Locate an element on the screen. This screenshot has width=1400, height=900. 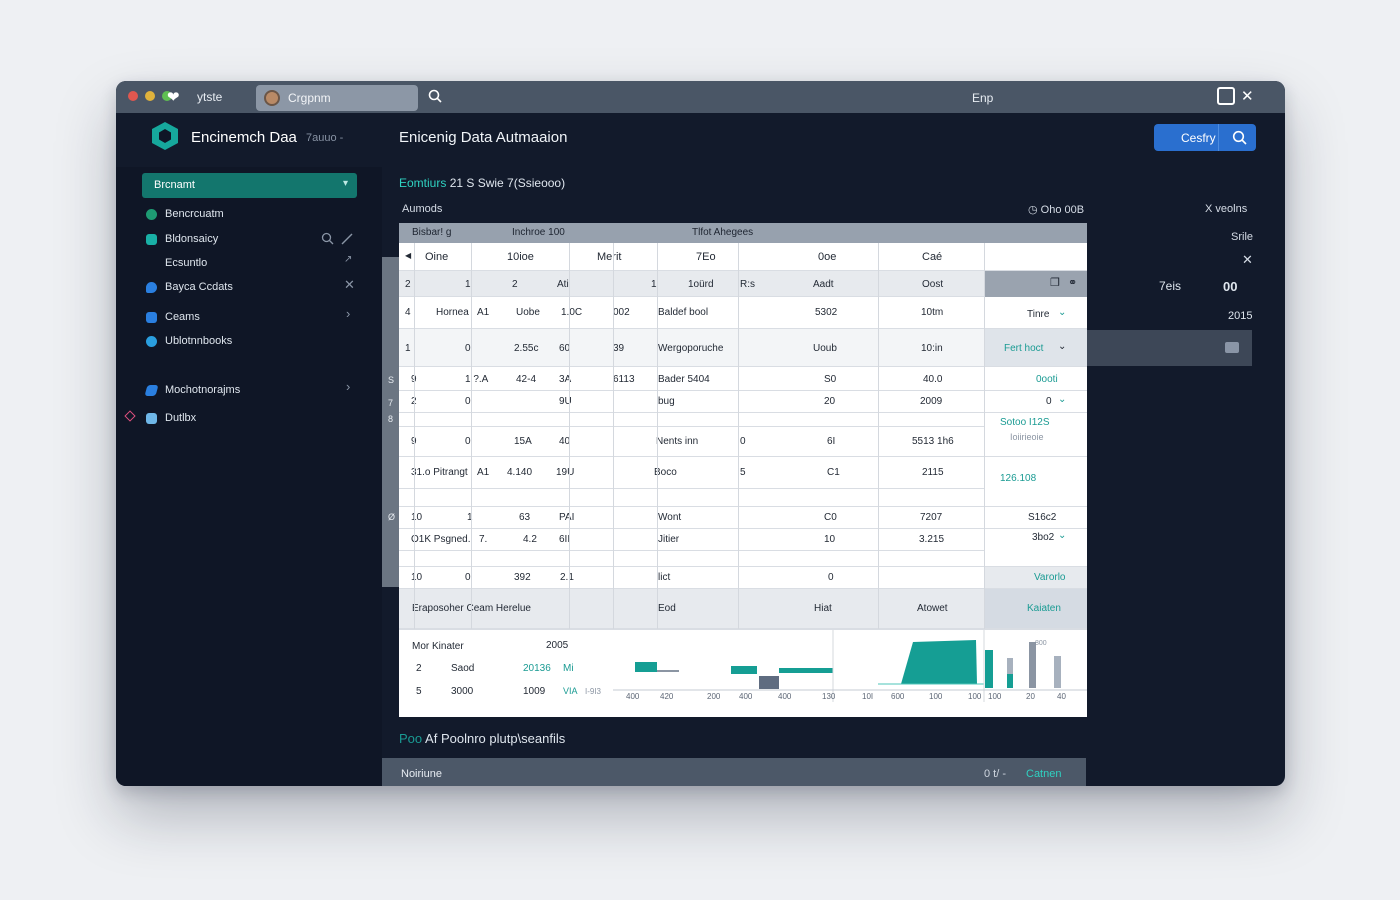
sidebar-active-label: Brcnamt is located at coordinates (174, 185).